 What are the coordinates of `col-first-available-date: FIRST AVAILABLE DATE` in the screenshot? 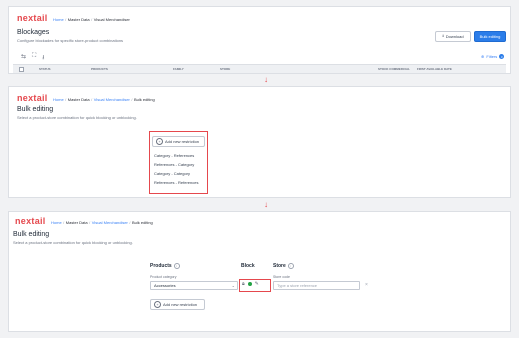 It's located at (434, 69).